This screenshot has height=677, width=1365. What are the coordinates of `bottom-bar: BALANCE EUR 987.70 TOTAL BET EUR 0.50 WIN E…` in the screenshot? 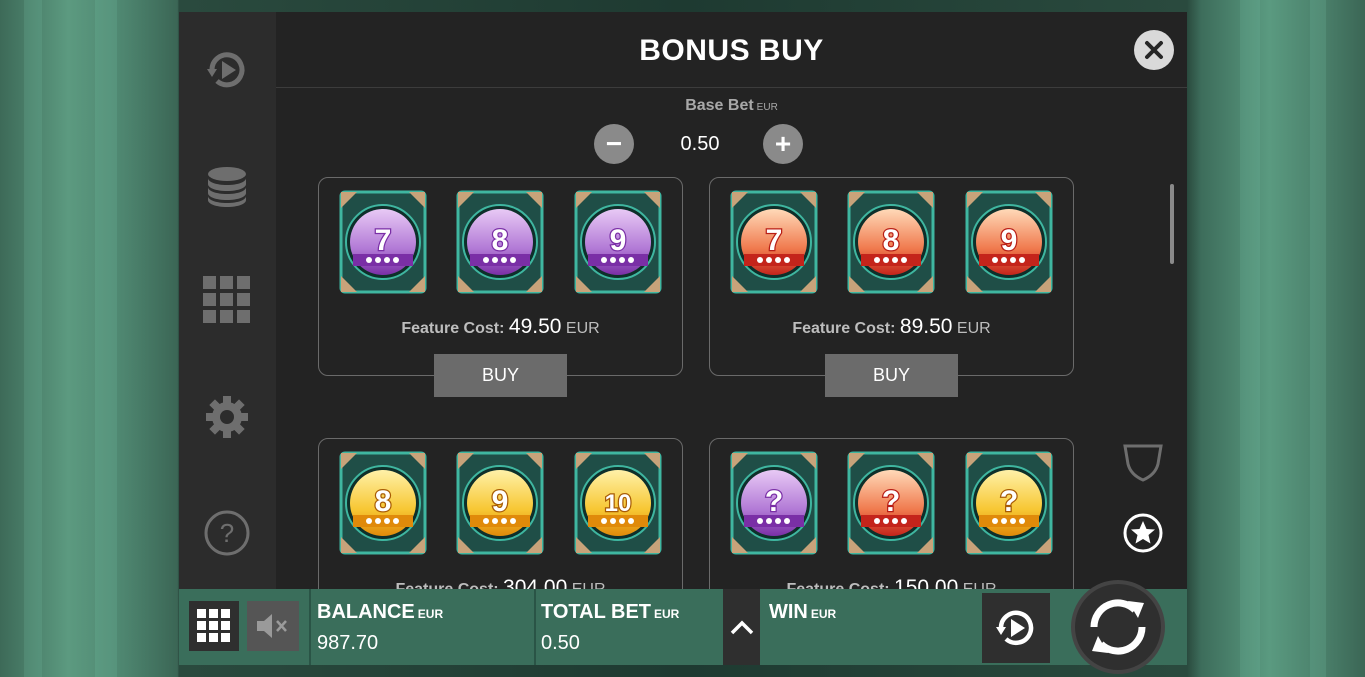 It's located at (683, 627).